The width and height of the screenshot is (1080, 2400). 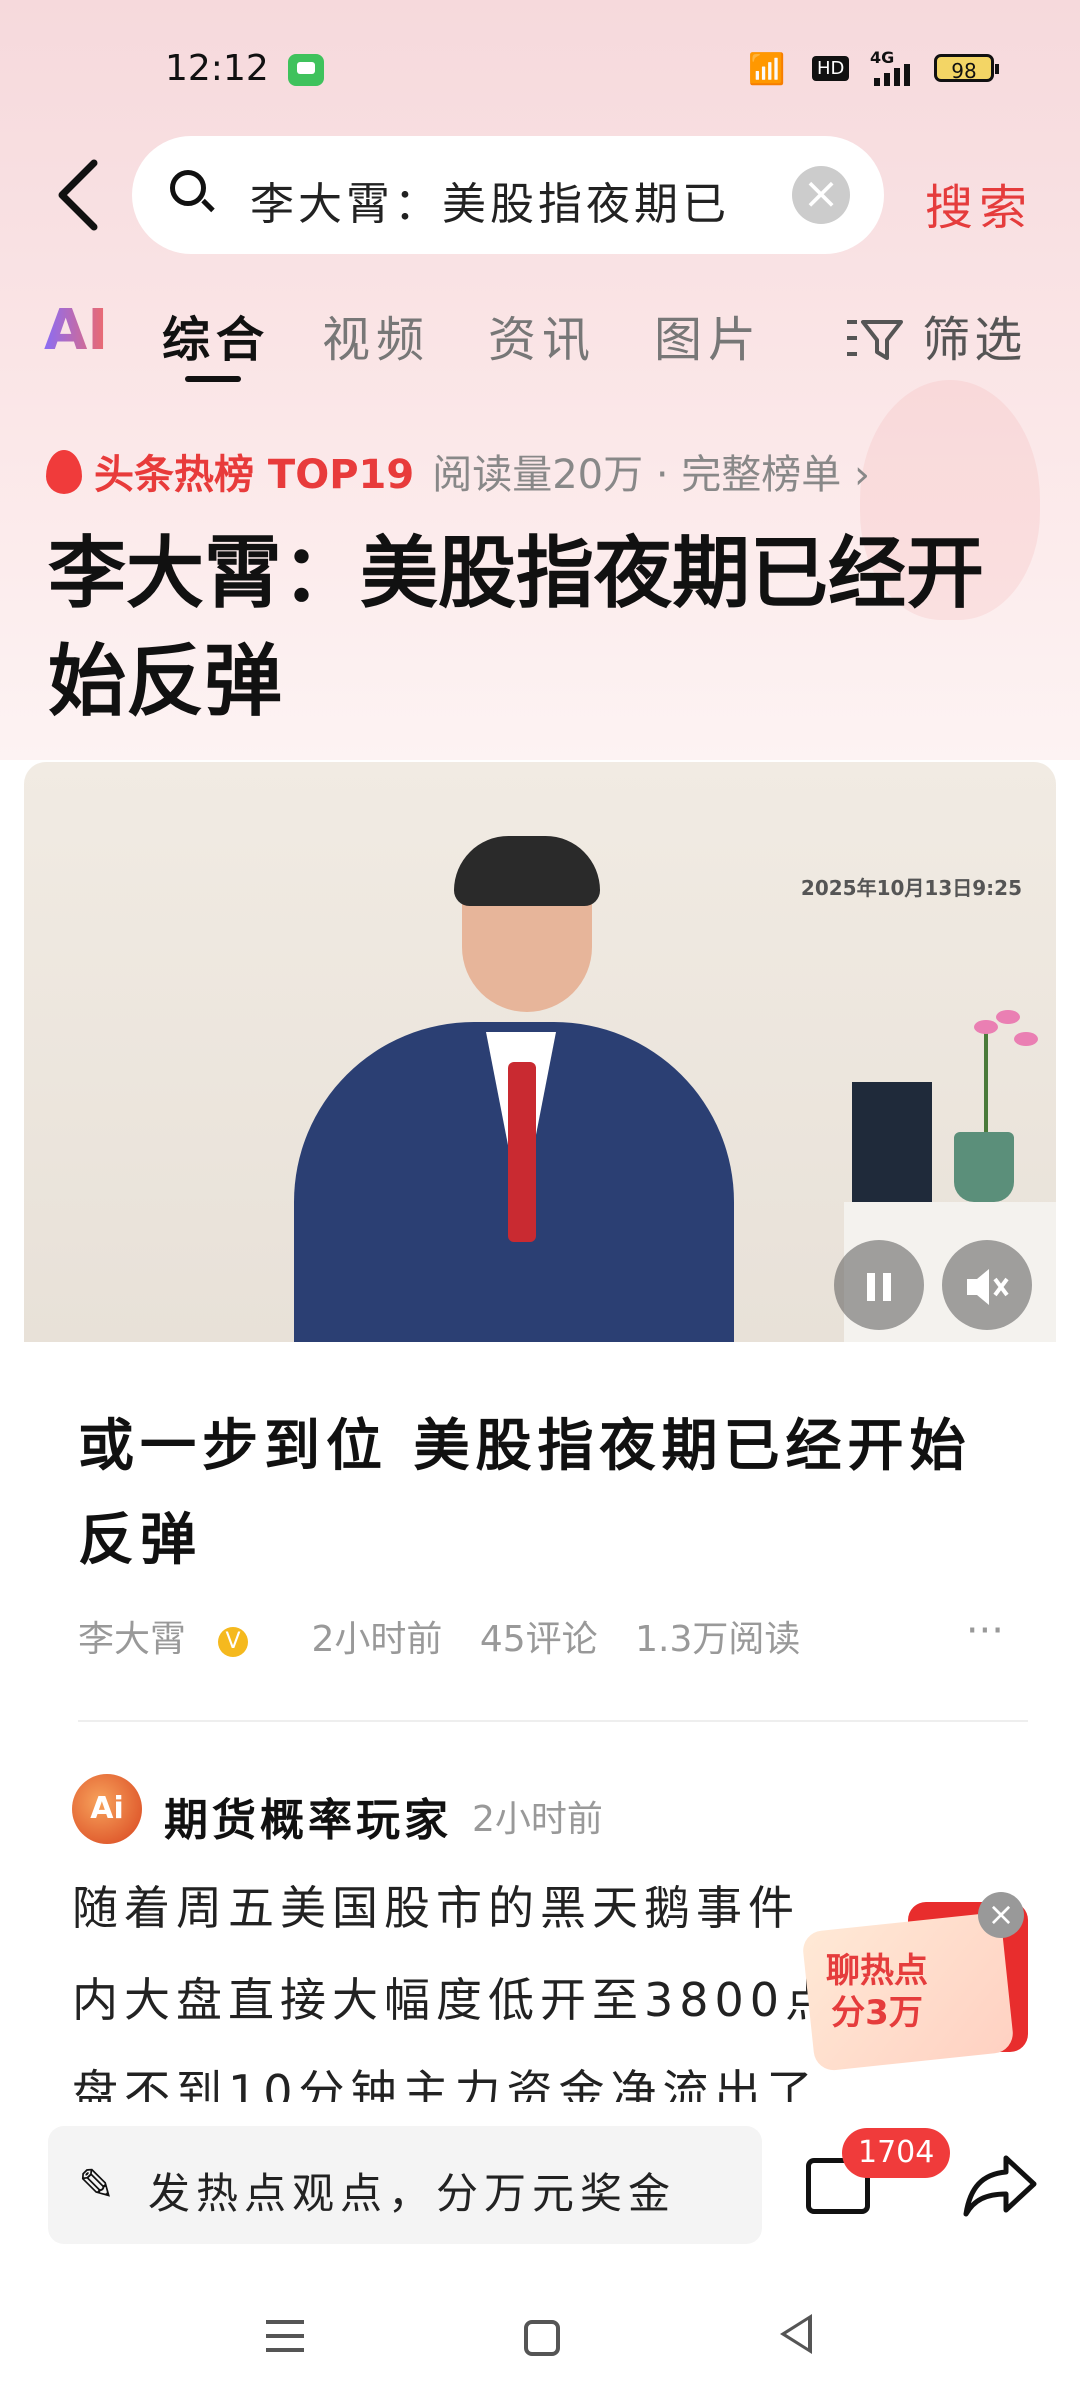 What do you see at coordinates (796, 2334) in the screenshot?
I see `back-nav-icon` at bounding box center [796, 2334].